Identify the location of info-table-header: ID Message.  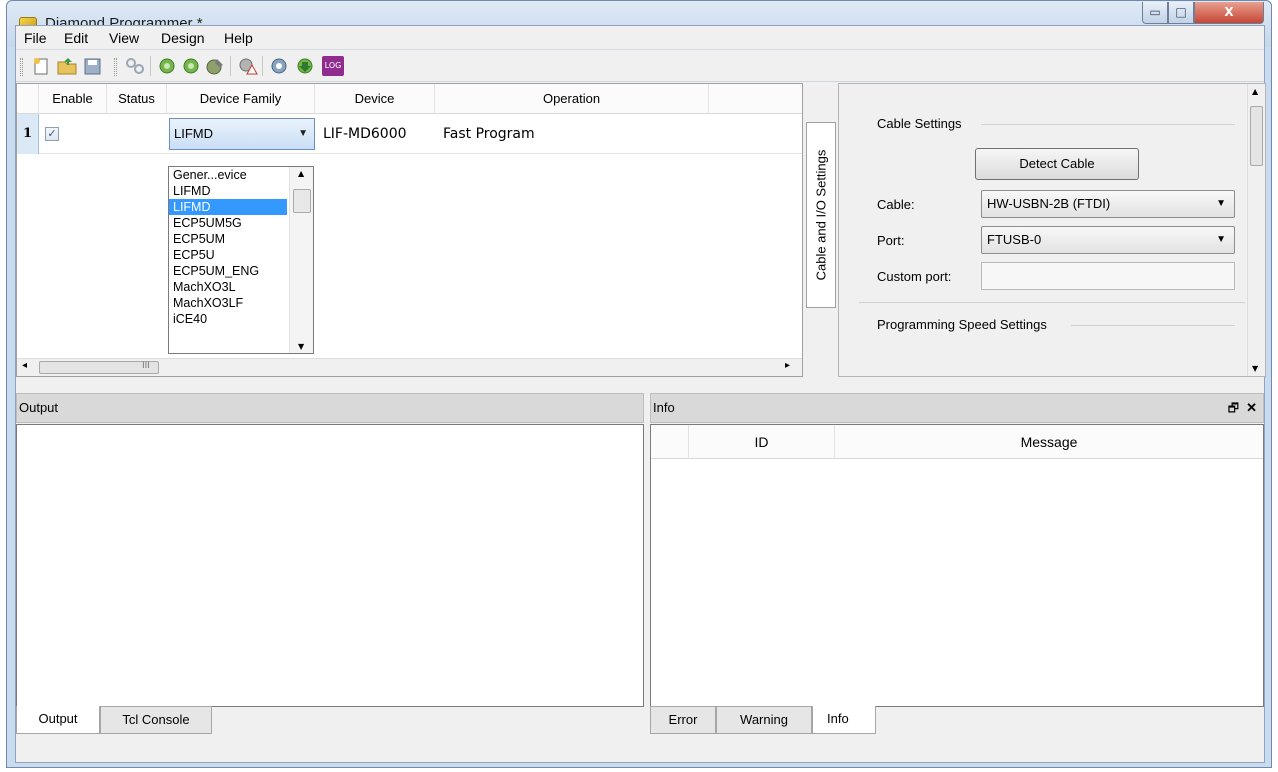
(957, 442).